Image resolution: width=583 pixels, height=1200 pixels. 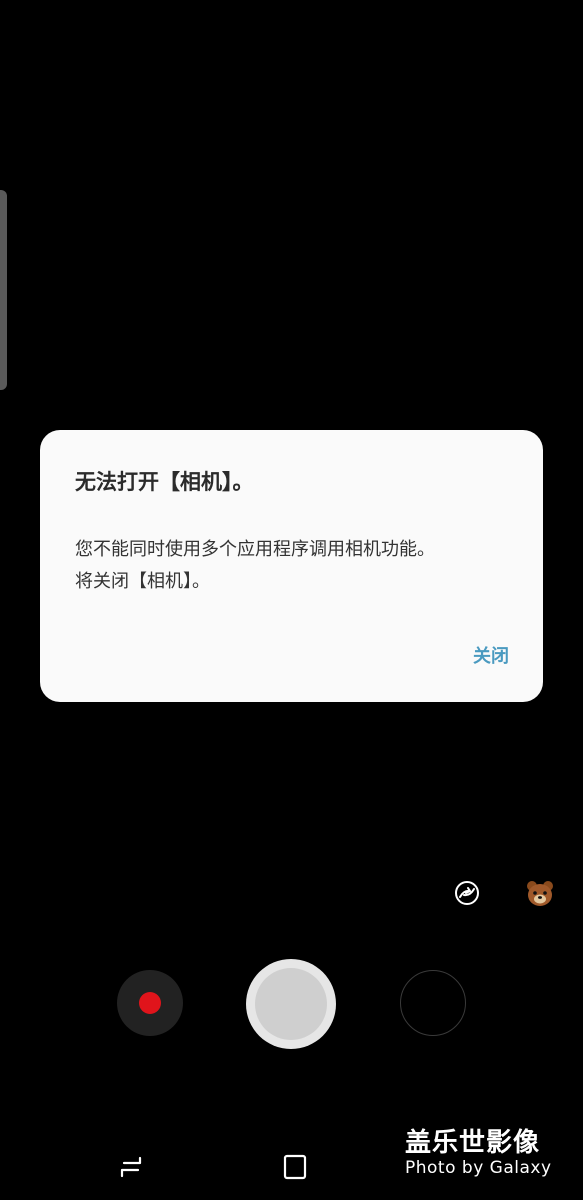 I want to click on edge-panel-handle, so click(x=3, y=290).